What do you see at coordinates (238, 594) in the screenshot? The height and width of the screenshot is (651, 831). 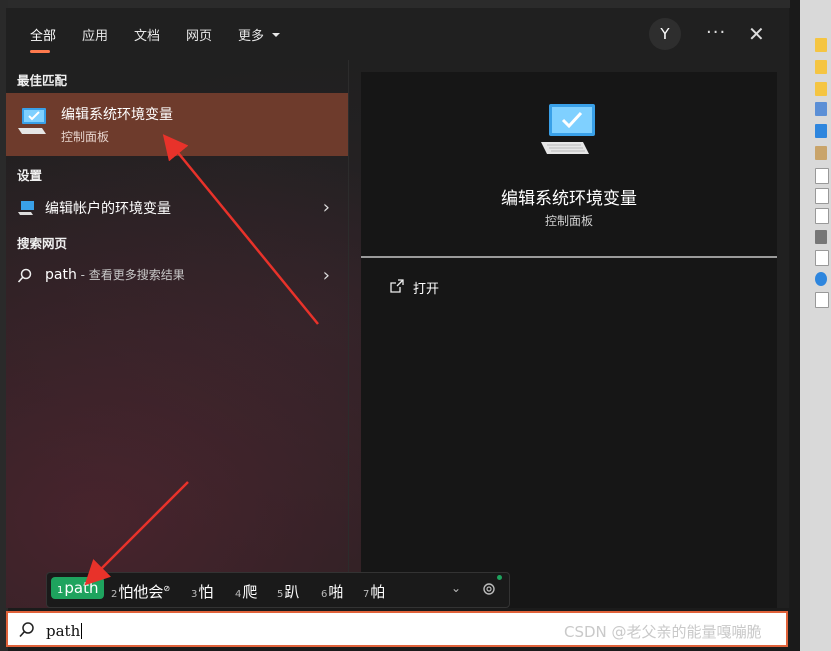 I see `candidate-number: 4` at bounding box center [238, 594].